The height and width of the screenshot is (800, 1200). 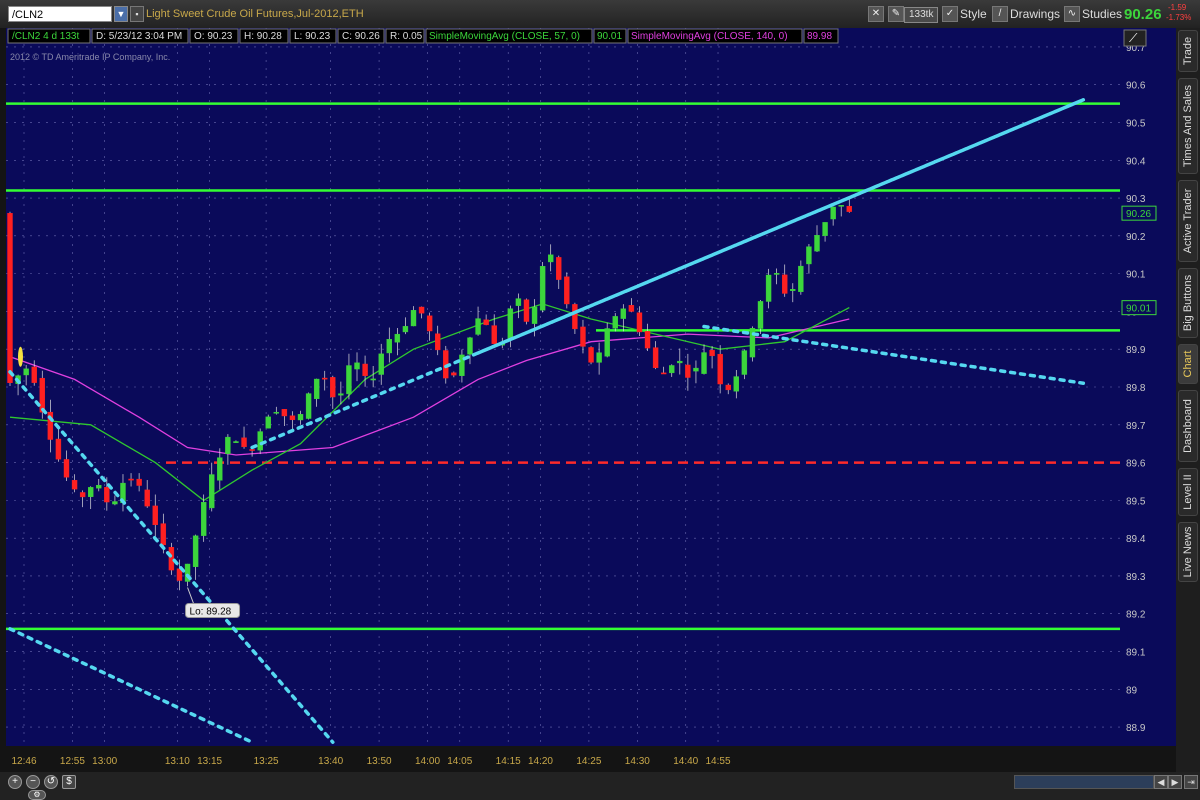 I want to click on x-tick-label: 12:55, so click(x=72, y=761).